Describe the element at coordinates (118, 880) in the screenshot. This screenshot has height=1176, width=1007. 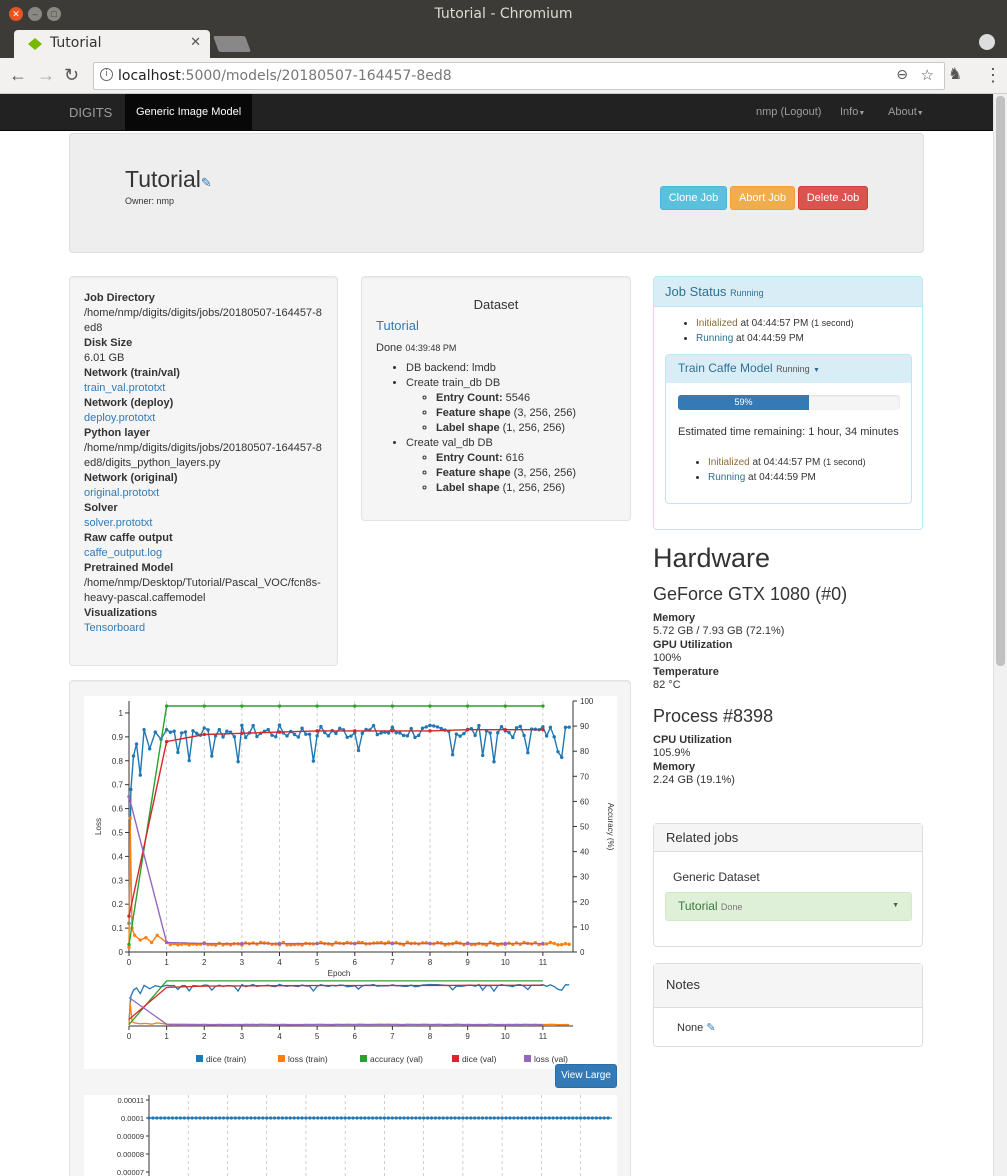
I see `y-tick-label: 0.3` at that location.